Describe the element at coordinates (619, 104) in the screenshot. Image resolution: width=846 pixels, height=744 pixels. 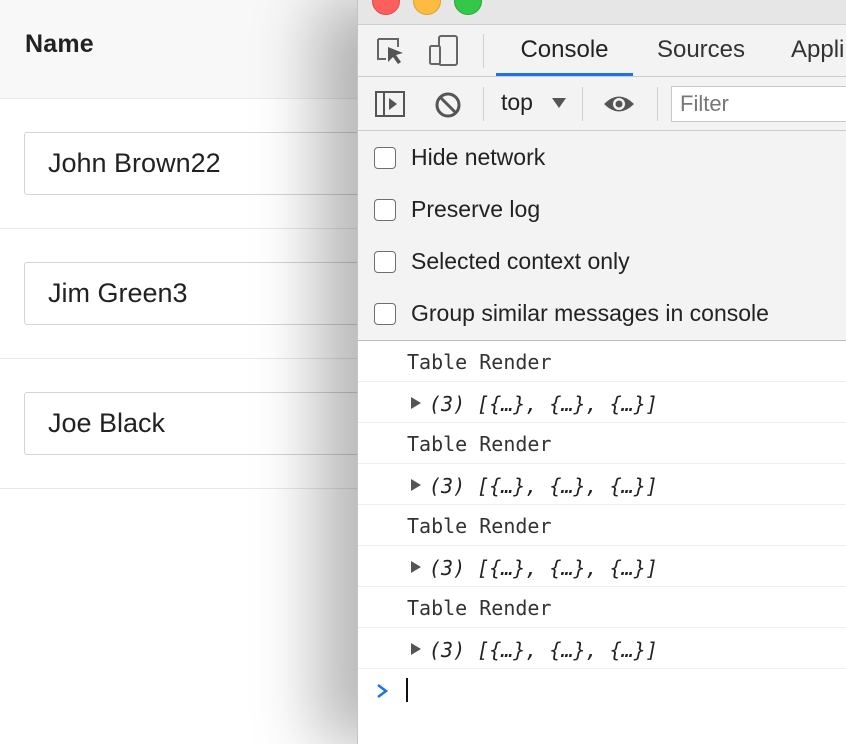
I see `eye-icon` at that location.